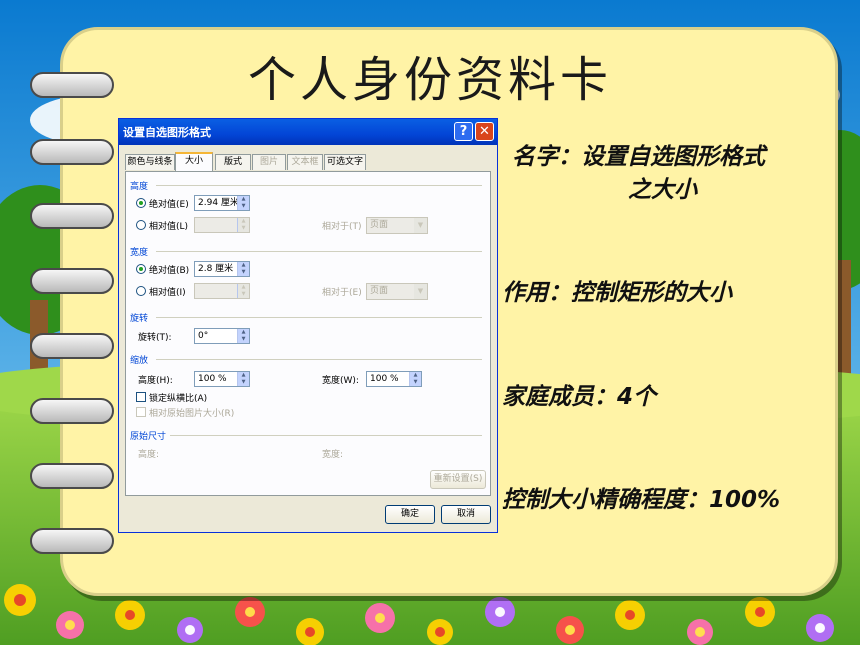 The image size is (860, 645). I want to click on width-relative-radio, so click(141, 291).